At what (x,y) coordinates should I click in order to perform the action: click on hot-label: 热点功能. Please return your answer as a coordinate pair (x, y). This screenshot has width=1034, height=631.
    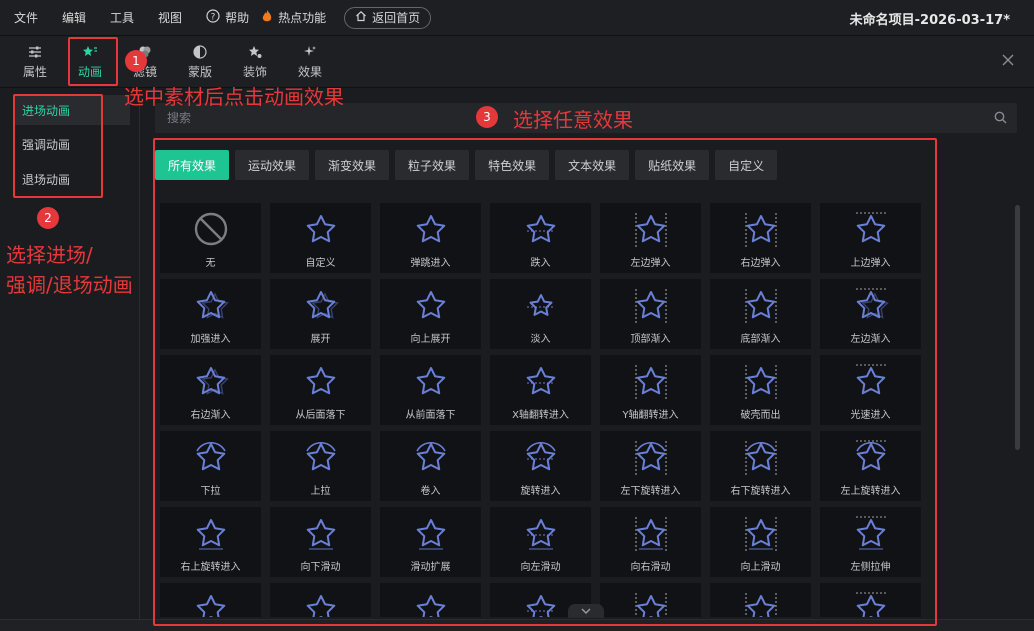
    Looking at the image, I should click on (302, 18).